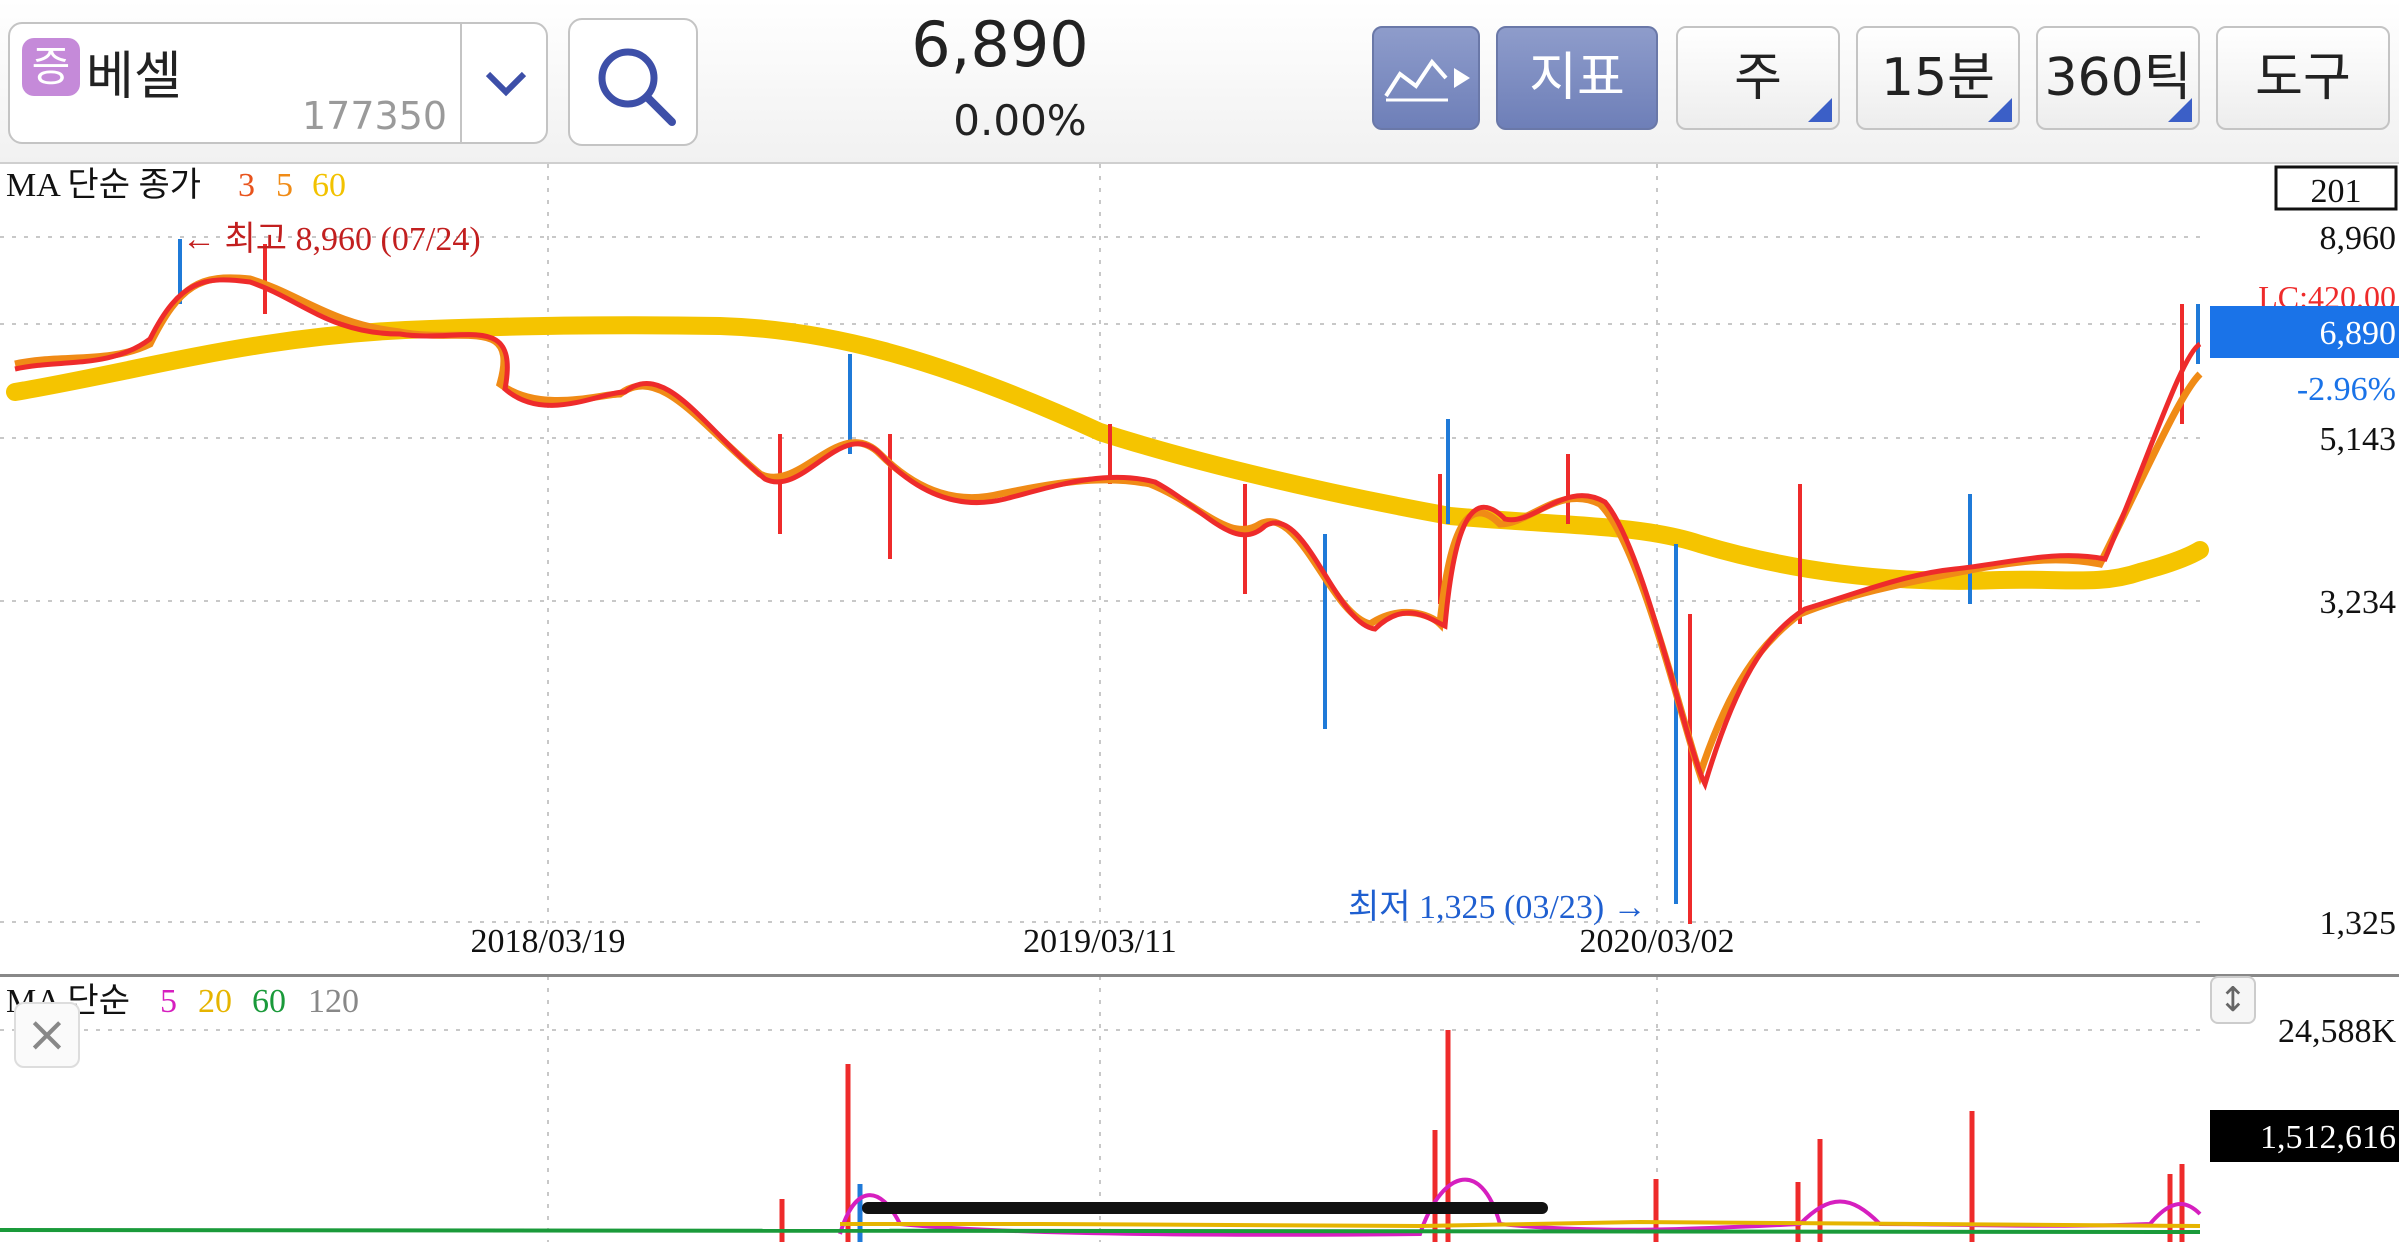  I want to click on line-chart-icon, so click(1427, 80).